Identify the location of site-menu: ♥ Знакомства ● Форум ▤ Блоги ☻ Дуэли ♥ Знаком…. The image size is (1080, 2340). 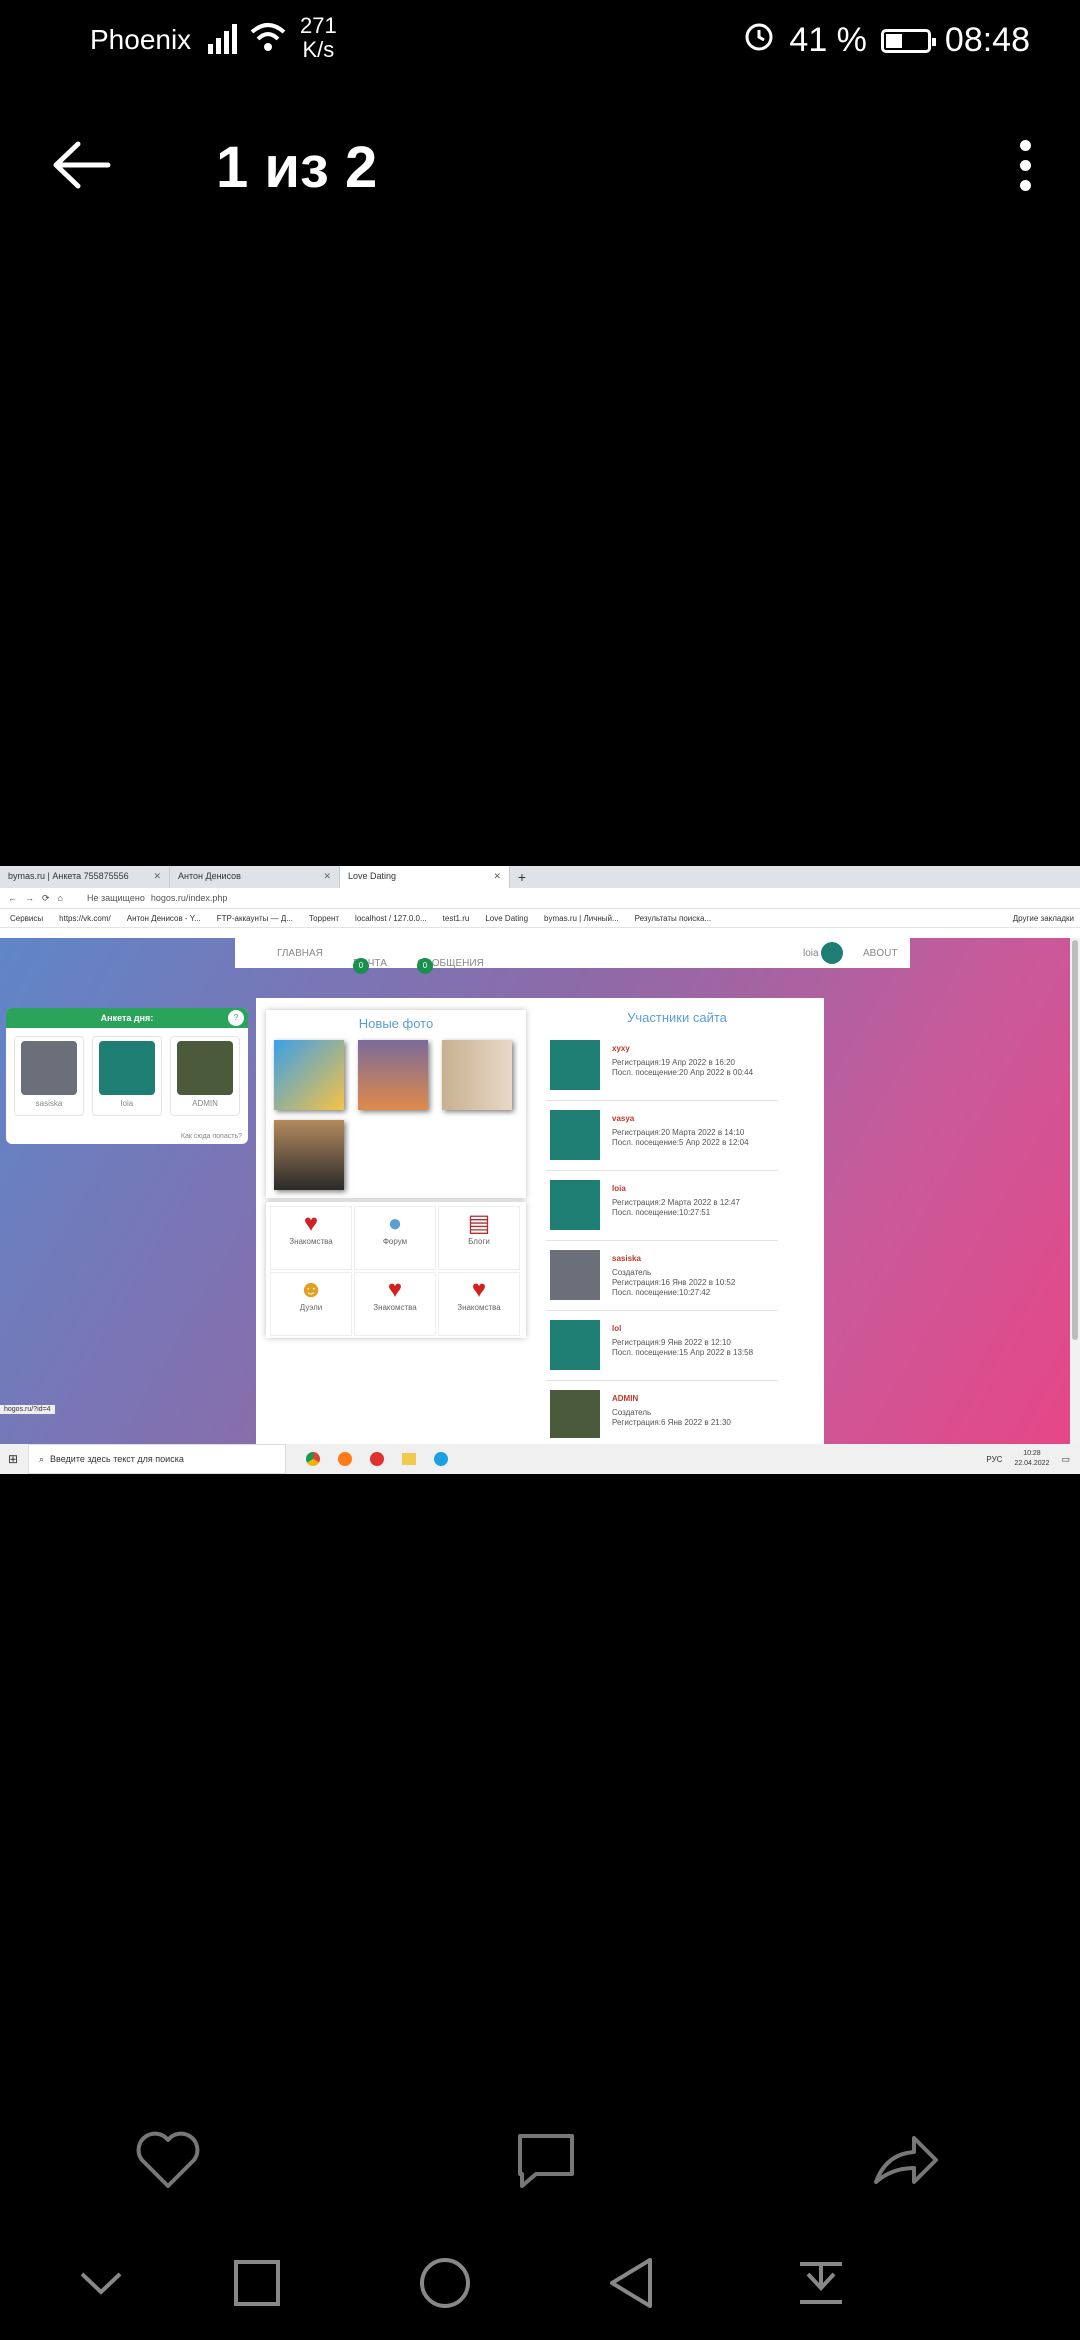
(396, 1270).